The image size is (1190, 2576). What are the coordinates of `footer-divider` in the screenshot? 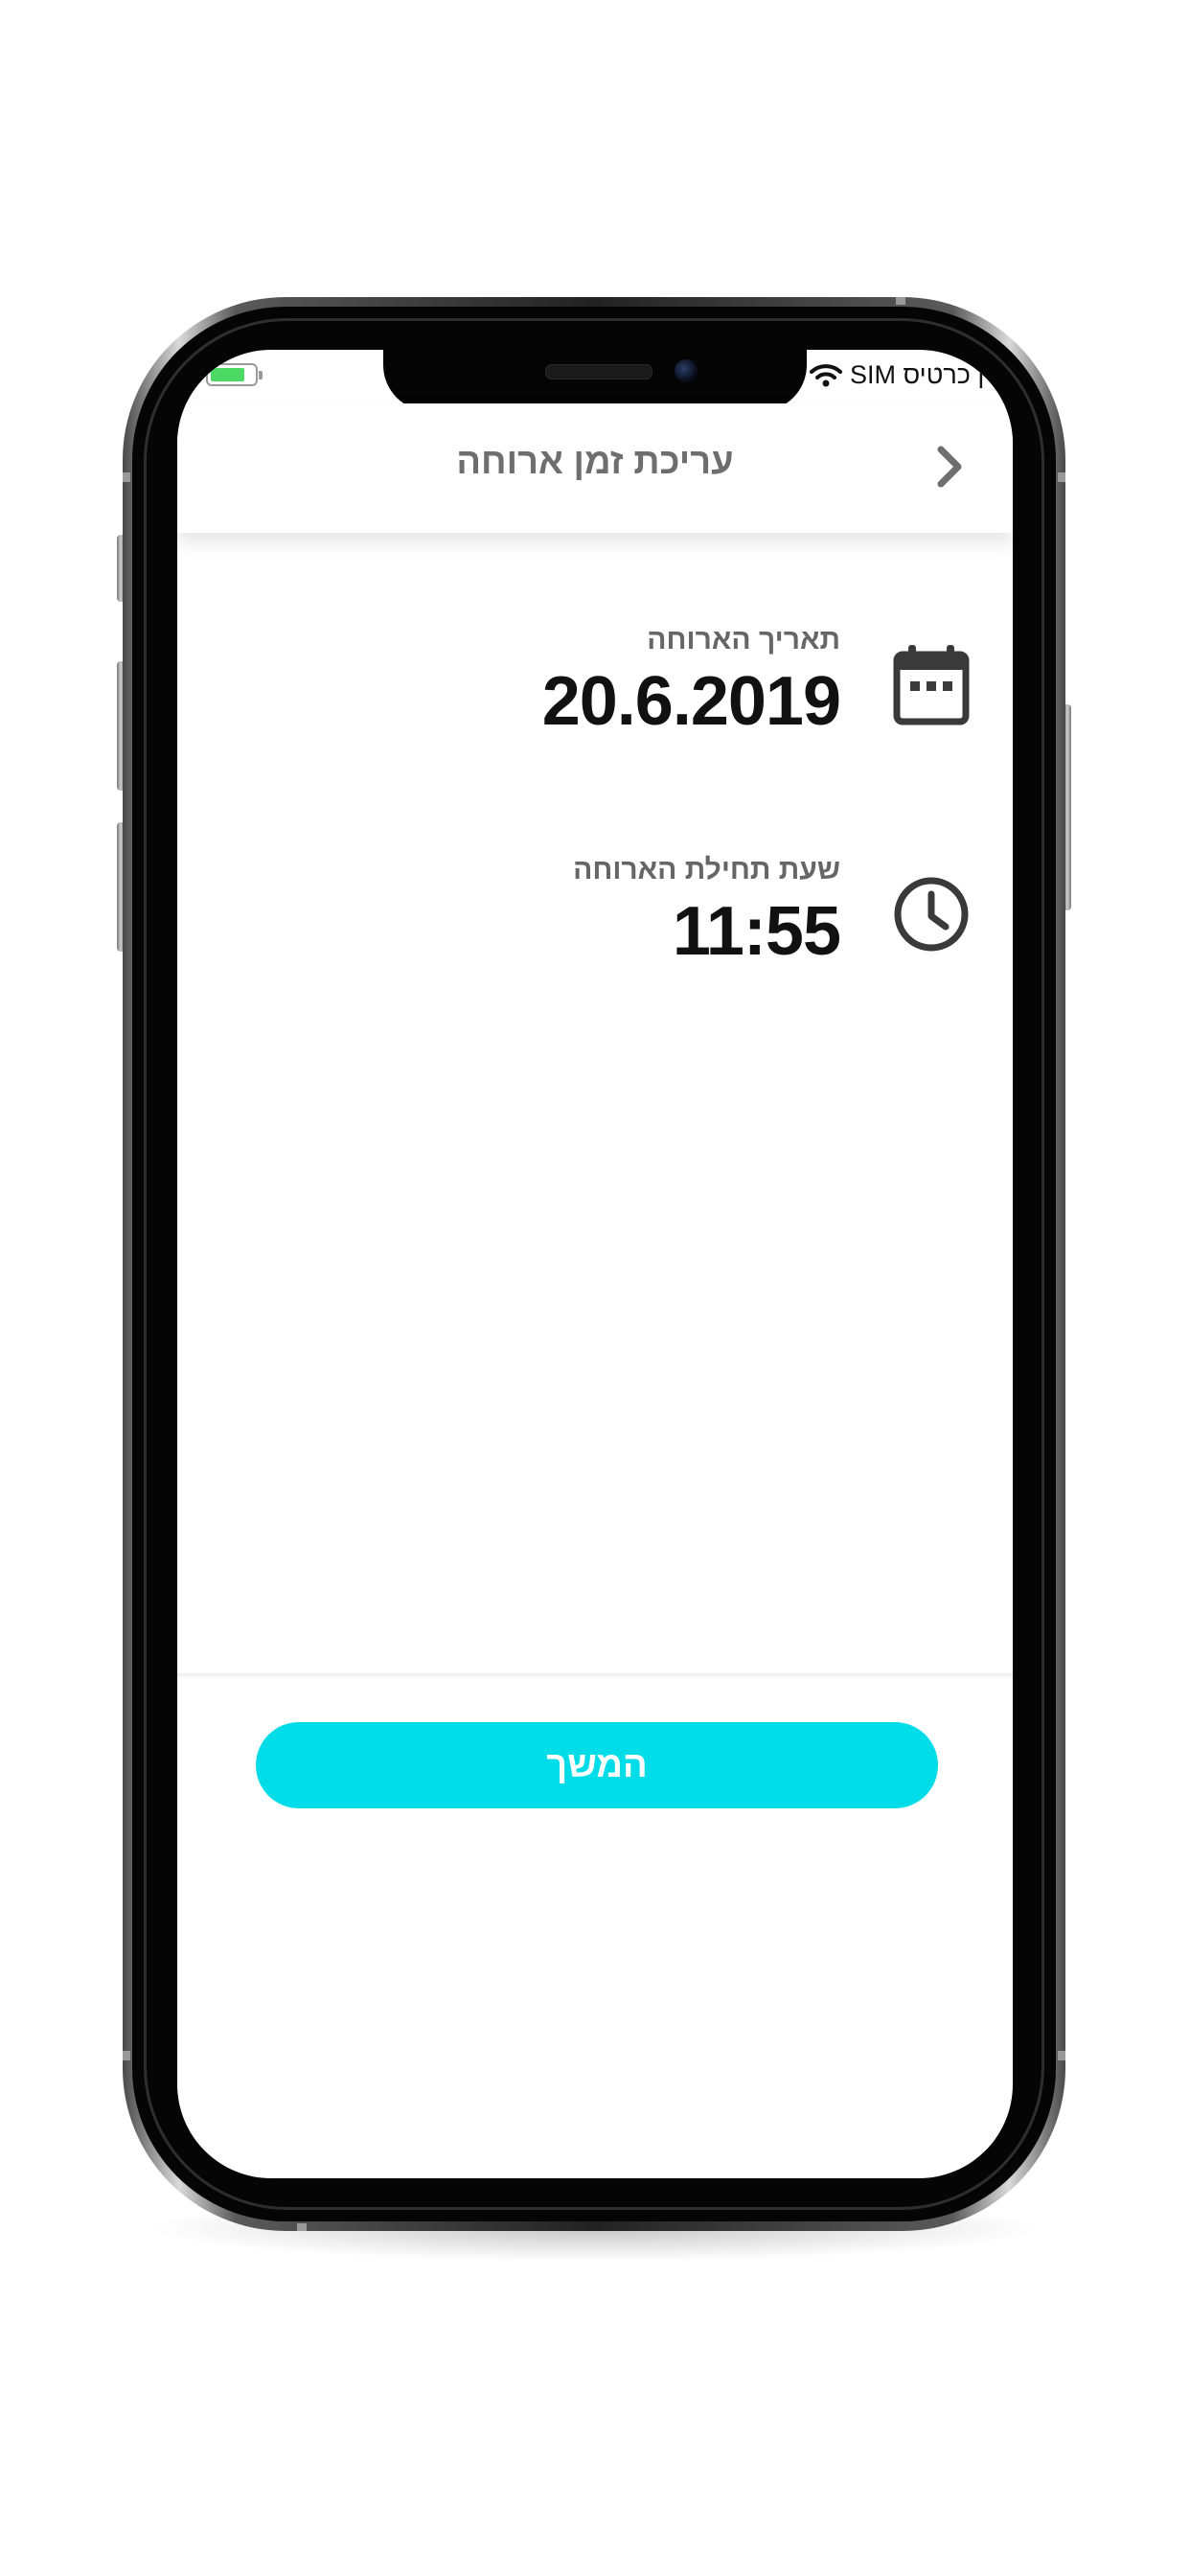 It's located at (595, 1676).